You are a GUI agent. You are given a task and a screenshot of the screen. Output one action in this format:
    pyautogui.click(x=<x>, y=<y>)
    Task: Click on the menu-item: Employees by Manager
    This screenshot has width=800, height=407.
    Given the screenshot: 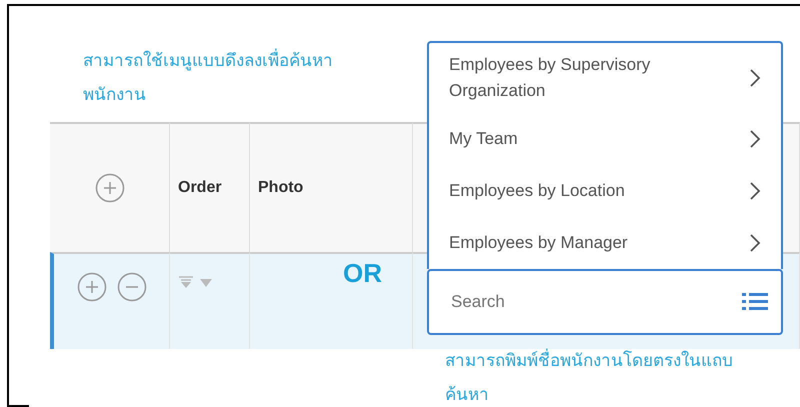 What is the action you would take?
    pyautogui.click(x=605, y=243)
    